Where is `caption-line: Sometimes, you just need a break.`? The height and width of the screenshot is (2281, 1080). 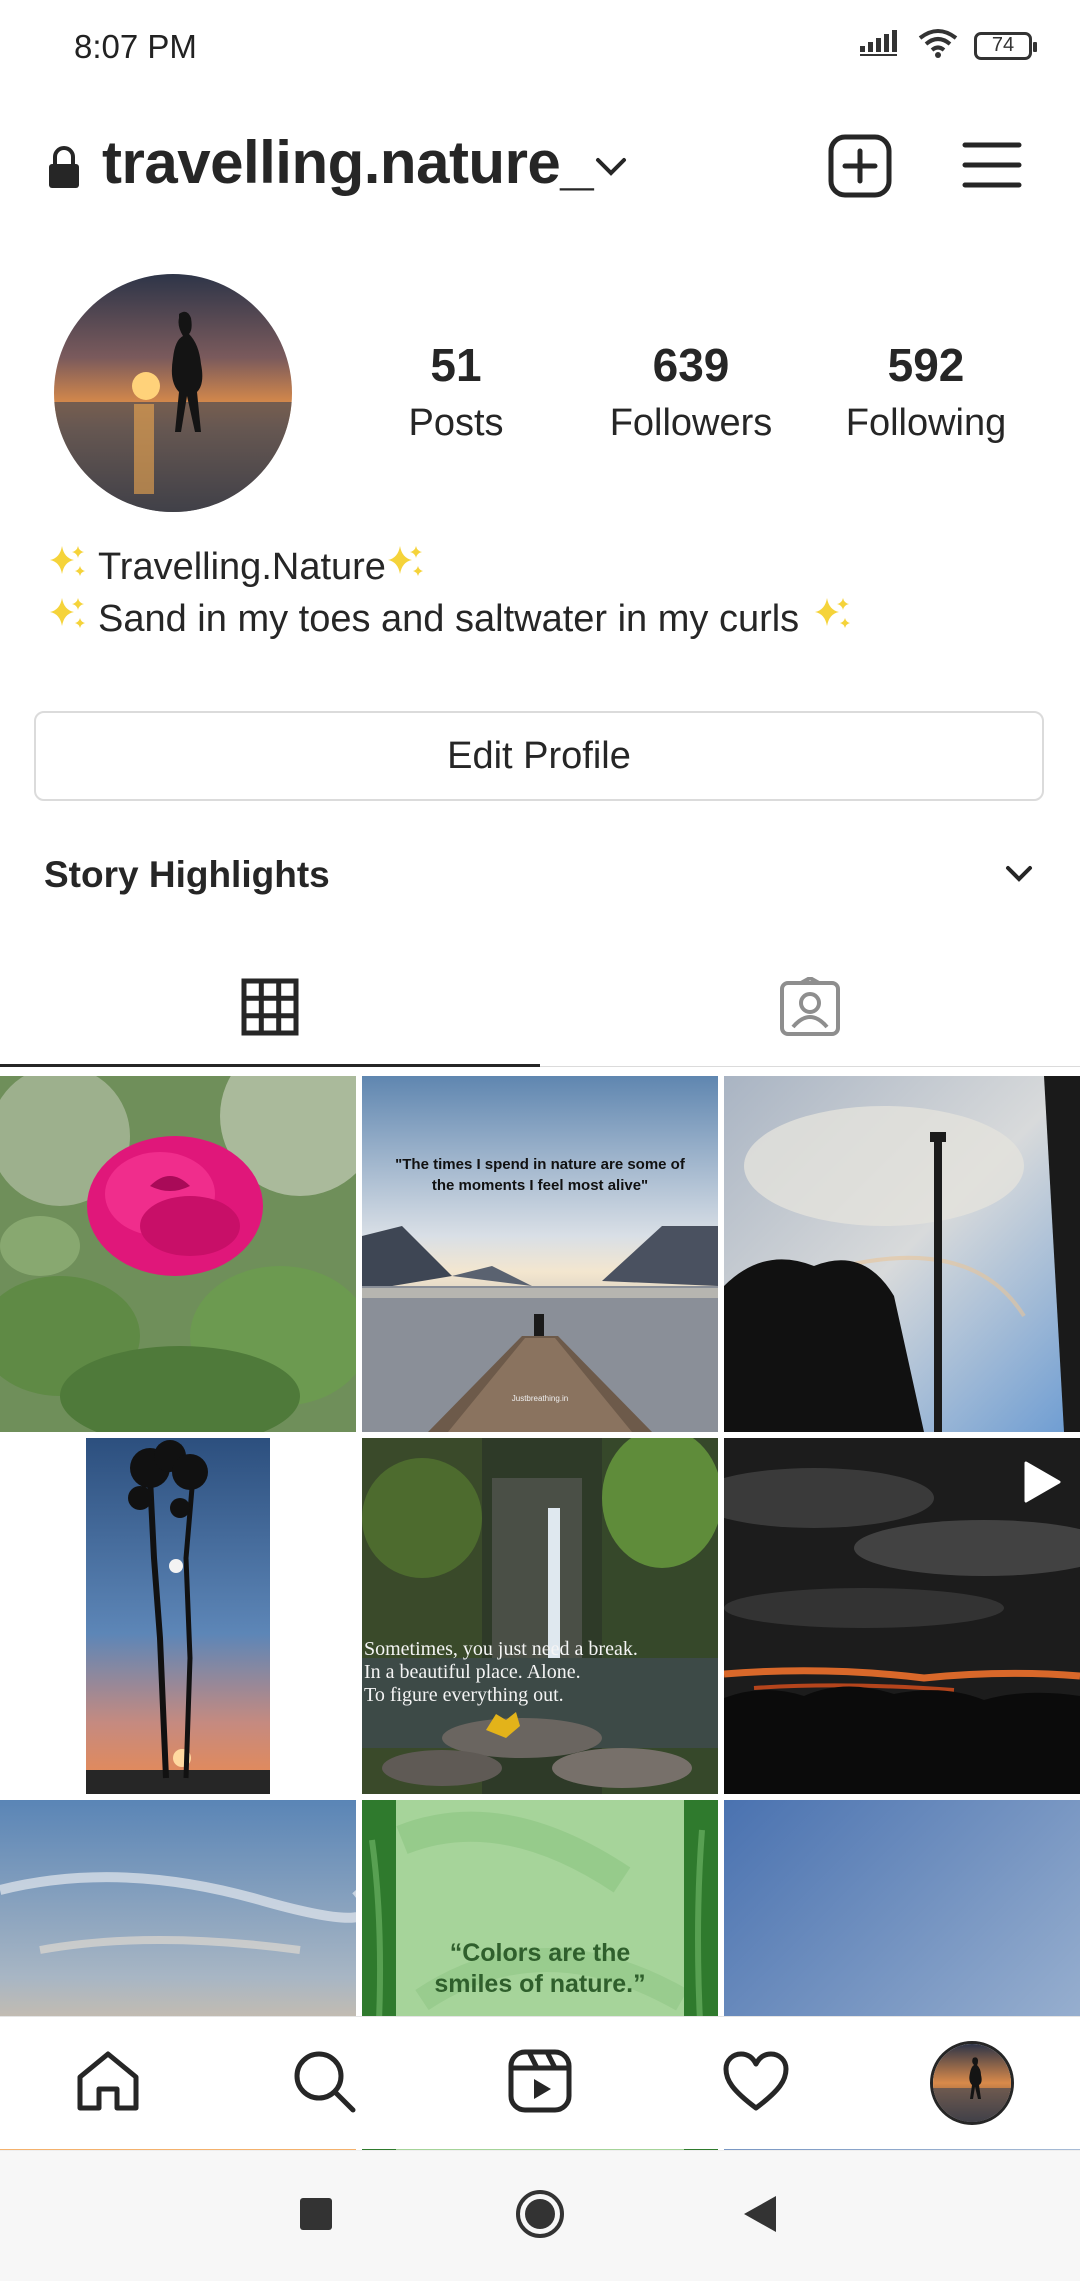
caption-line: Sometimes, you just need a break. is located at coordinates (501, 1649).